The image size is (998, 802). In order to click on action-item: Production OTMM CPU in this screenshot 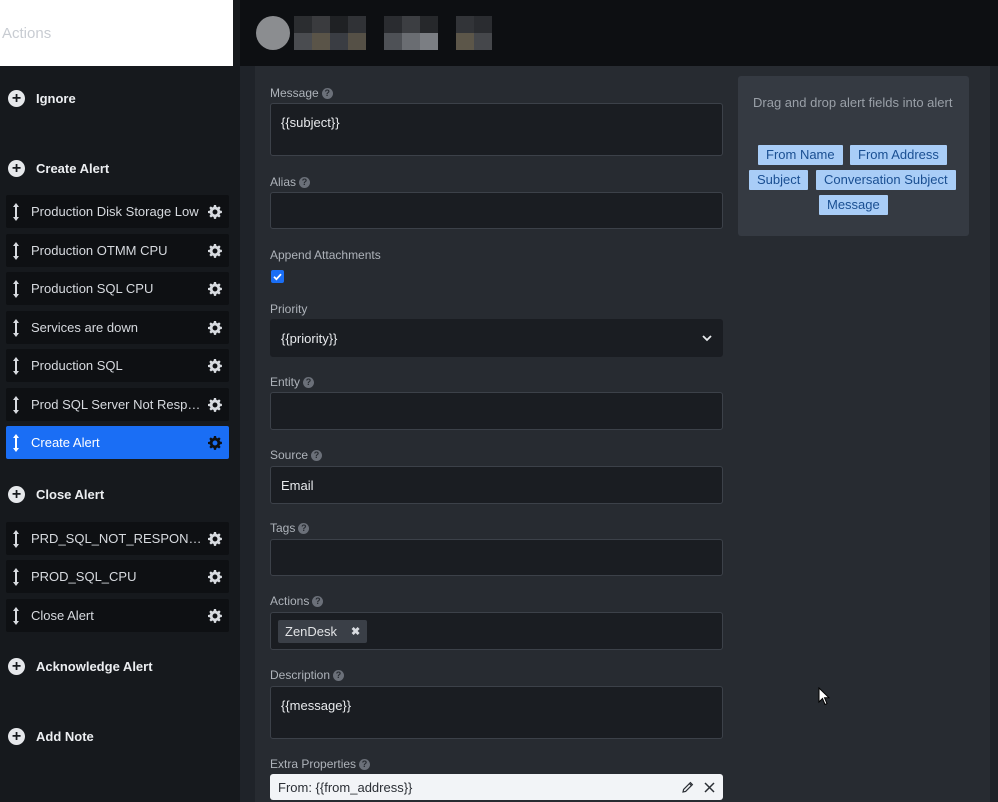, I will do `click(117, 250)`.